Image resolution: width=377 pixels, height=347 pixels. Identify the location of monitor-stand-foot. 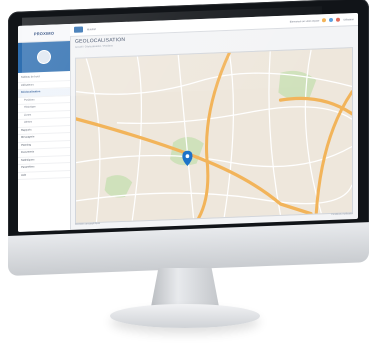
(185, 316).